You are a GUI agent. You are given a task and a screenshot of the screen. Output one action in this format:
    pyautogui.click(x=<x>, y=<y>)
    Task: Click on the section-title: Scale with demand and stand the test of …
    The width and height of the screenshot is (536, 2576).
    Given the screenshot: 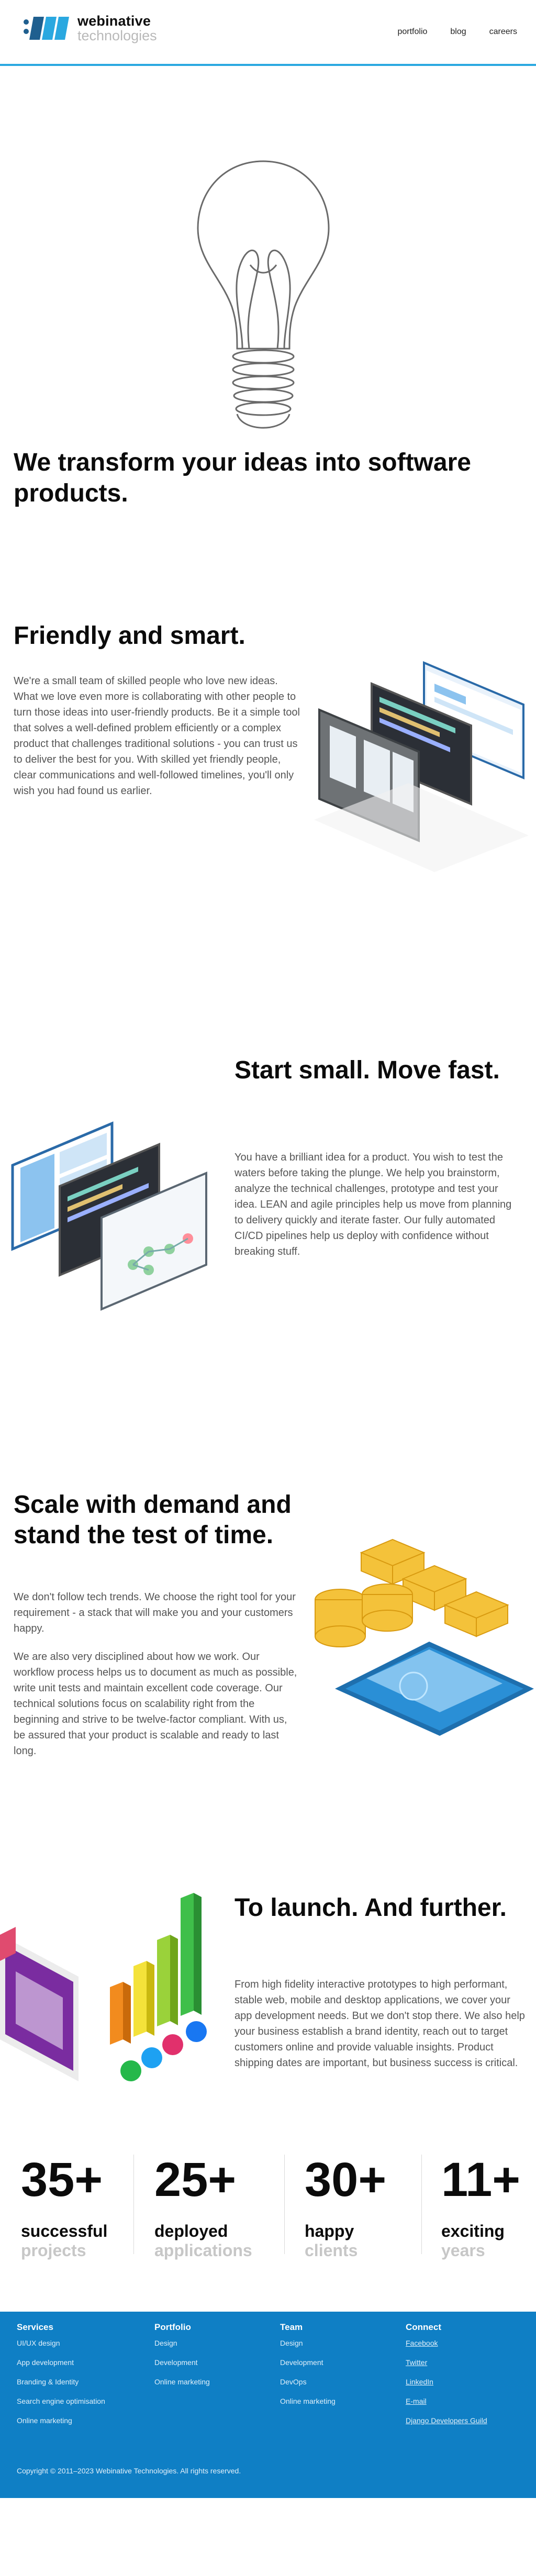 What is the action you would take?
    pyautogui.click(x=153, y=1520)
    